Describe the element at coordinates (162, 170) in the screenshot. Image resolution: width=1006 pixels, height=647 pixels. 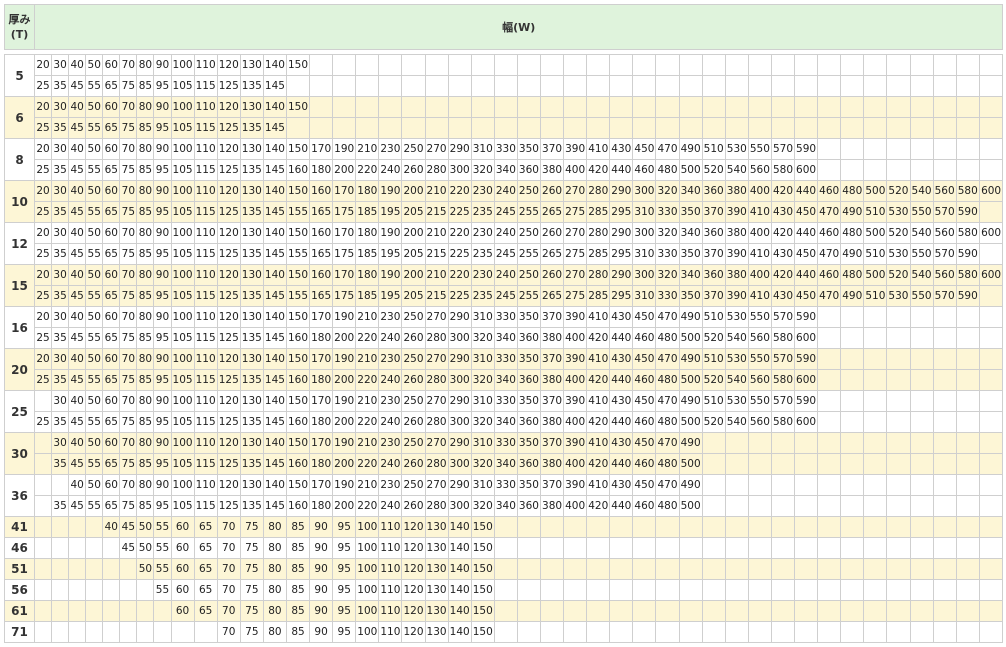
I see `width-cell: 95` at that location.